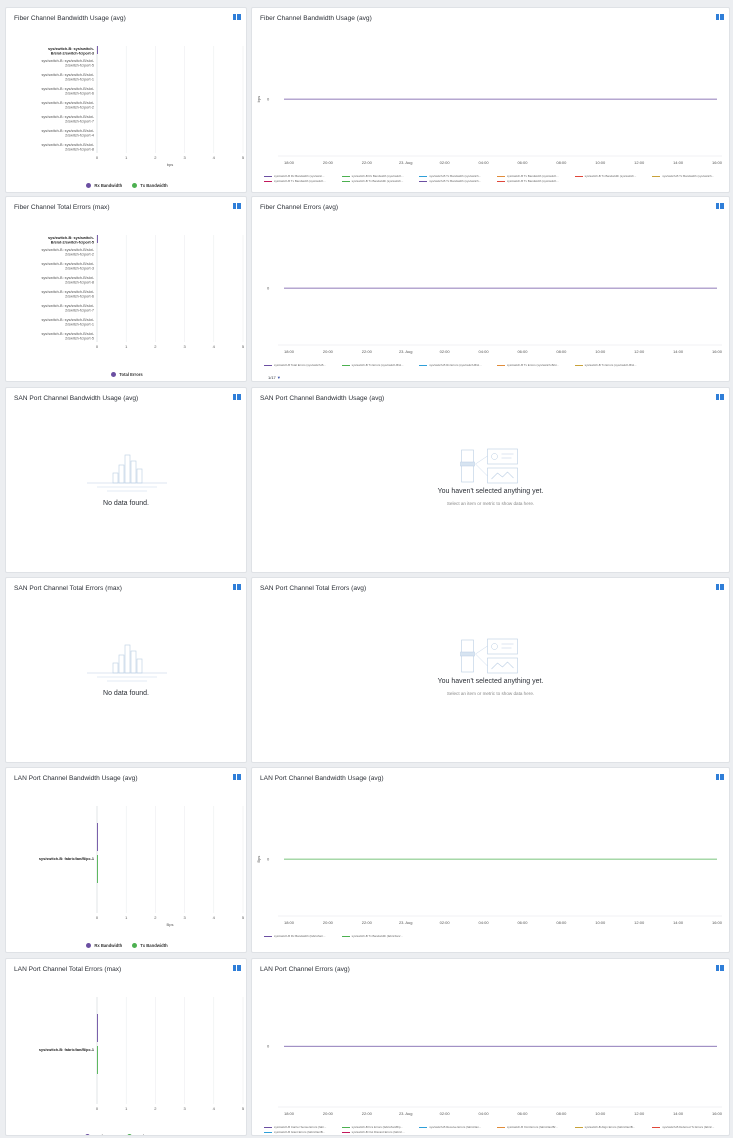 The height and width of the screenshot is (1138, 733). Describe the element at coordinates (243, 157) in the screenshot. I see `x-tick-label: 5` at that location.